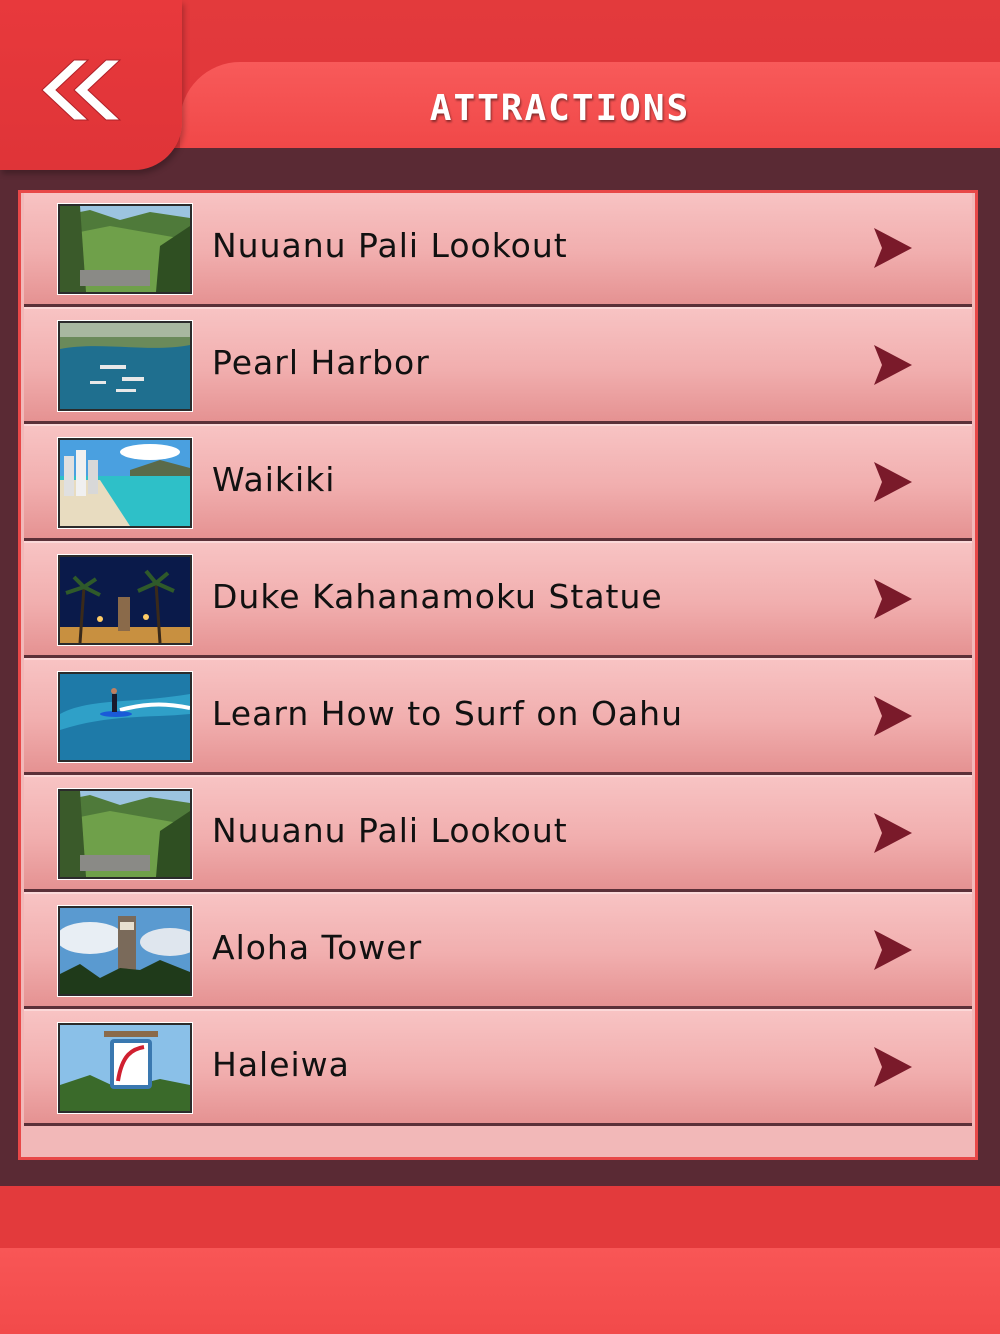 The image size is (1000, 1334). I want to click on back-tab, so click(91, 85).